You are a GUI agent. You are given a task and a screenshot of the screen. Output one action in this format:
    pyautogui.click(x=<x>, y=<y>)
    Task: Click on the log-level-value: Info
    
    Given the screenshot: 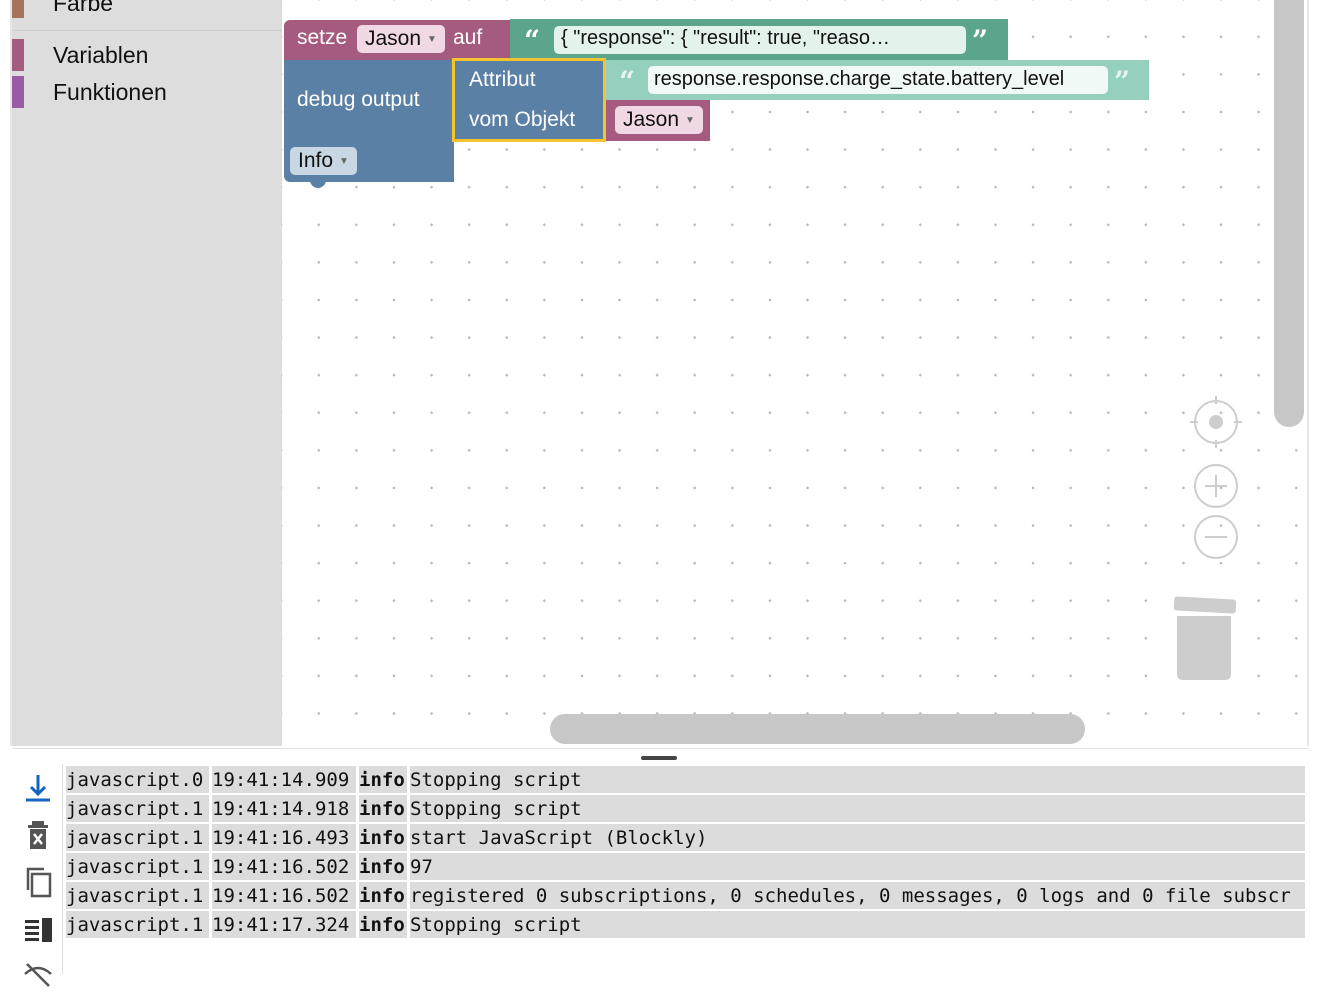 What is the action you would take?
    pyautogui.click(x=316, y=160)
    